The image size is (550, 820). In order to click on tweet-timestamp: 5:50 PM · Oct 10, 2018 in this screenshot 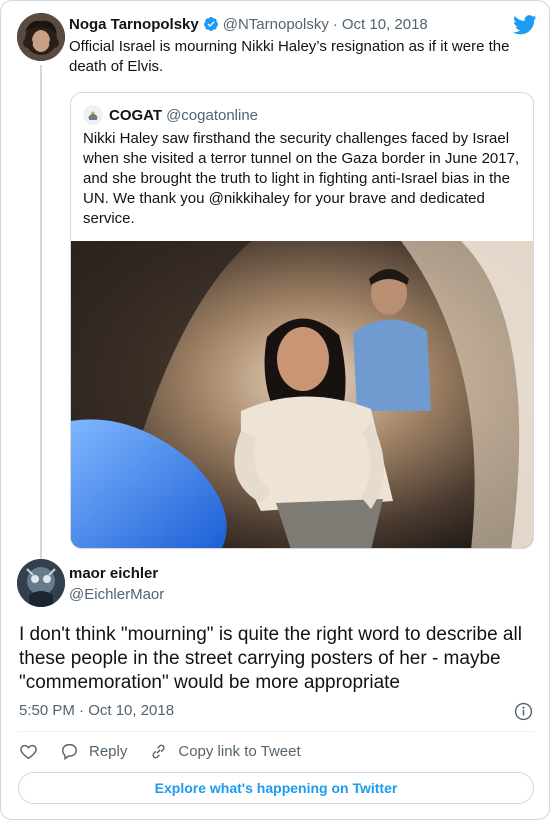, I will do `click(96, 710)`.